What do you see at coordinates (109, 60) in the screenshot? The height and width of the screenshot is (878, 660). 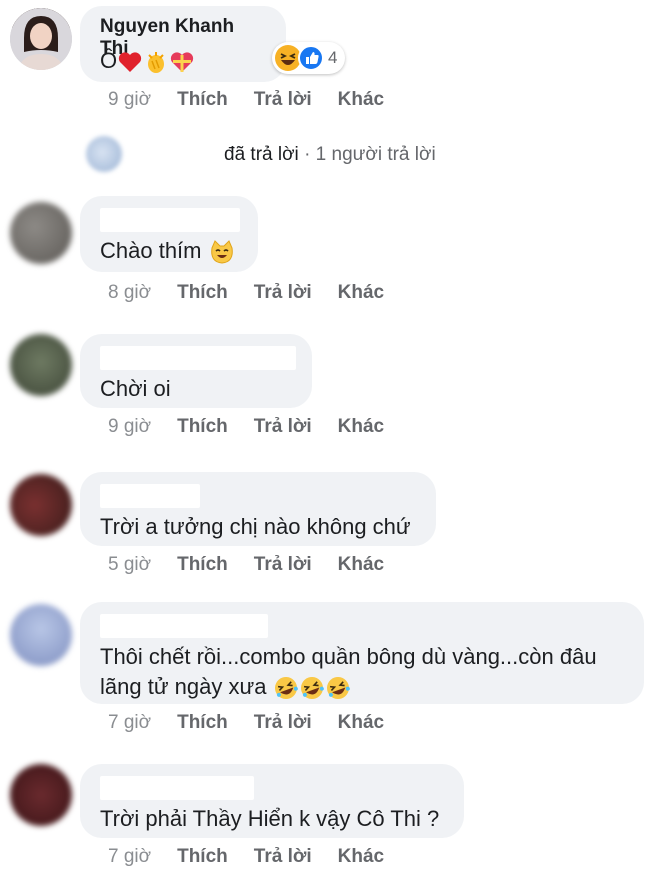 I see `comment-text-content: Ô` at bounding box center [109, 60].